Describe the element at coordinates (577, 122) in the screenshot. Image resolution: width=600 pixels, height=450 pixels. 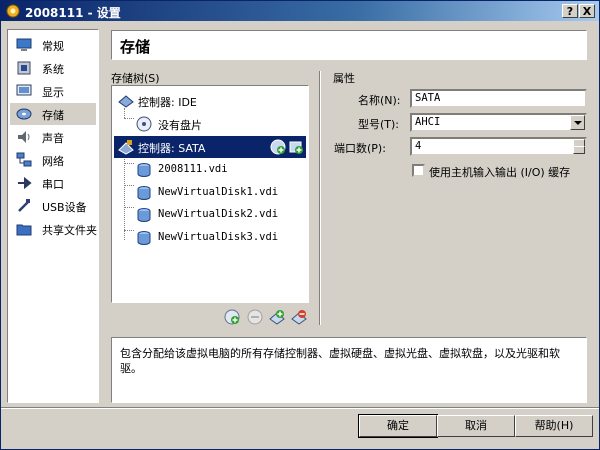
I see `chevron-down-icon` at that location.